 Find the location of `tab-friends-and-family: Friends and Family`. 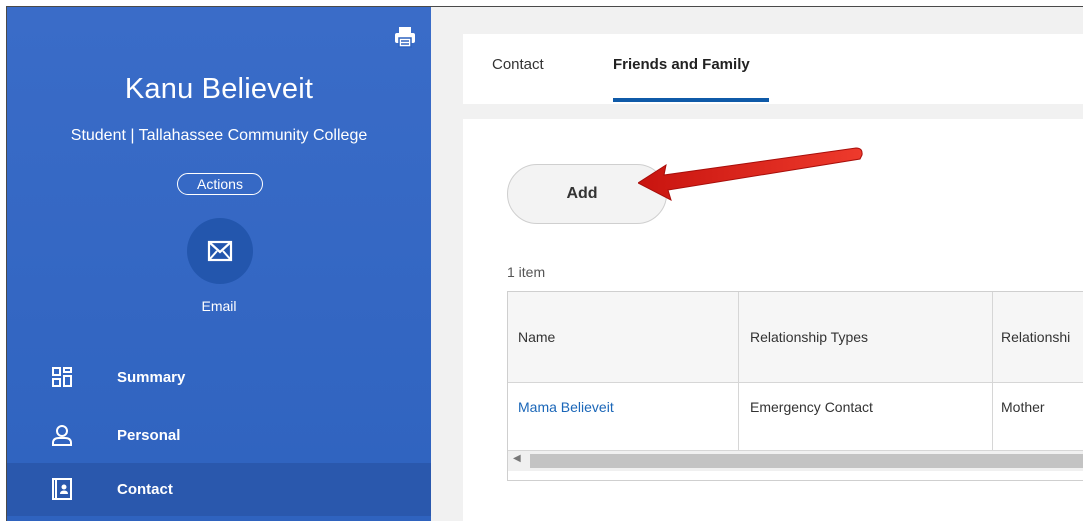

tab-friends-and-family: Friends and Family is located at coordinates (681, 69).